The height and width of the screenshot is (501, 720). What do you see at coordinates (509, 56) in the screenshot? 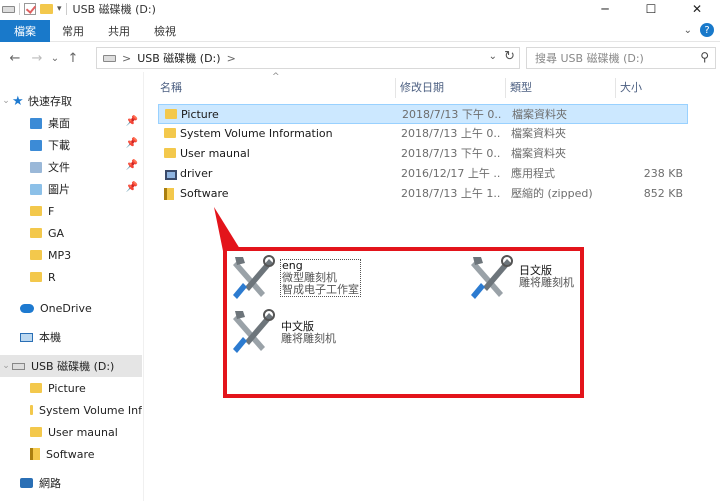
I see `refresh-icon: ↻` at bounding box center [509, 56].